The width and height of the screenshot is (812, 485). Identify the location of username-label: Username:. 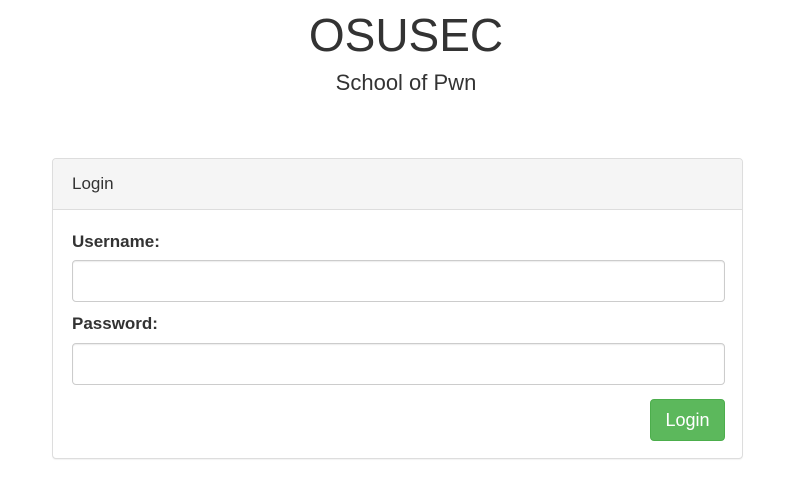
(116, 241).